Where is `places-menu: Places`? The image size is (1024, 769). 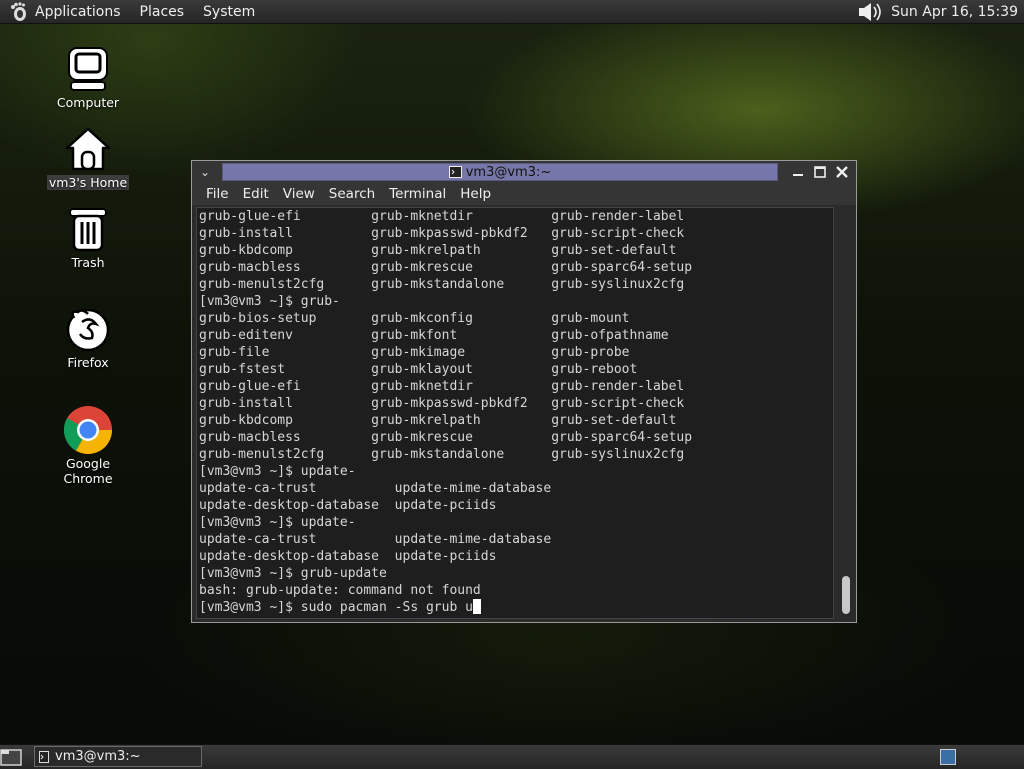
places-menu: Places is located at coordinates (162, 12).